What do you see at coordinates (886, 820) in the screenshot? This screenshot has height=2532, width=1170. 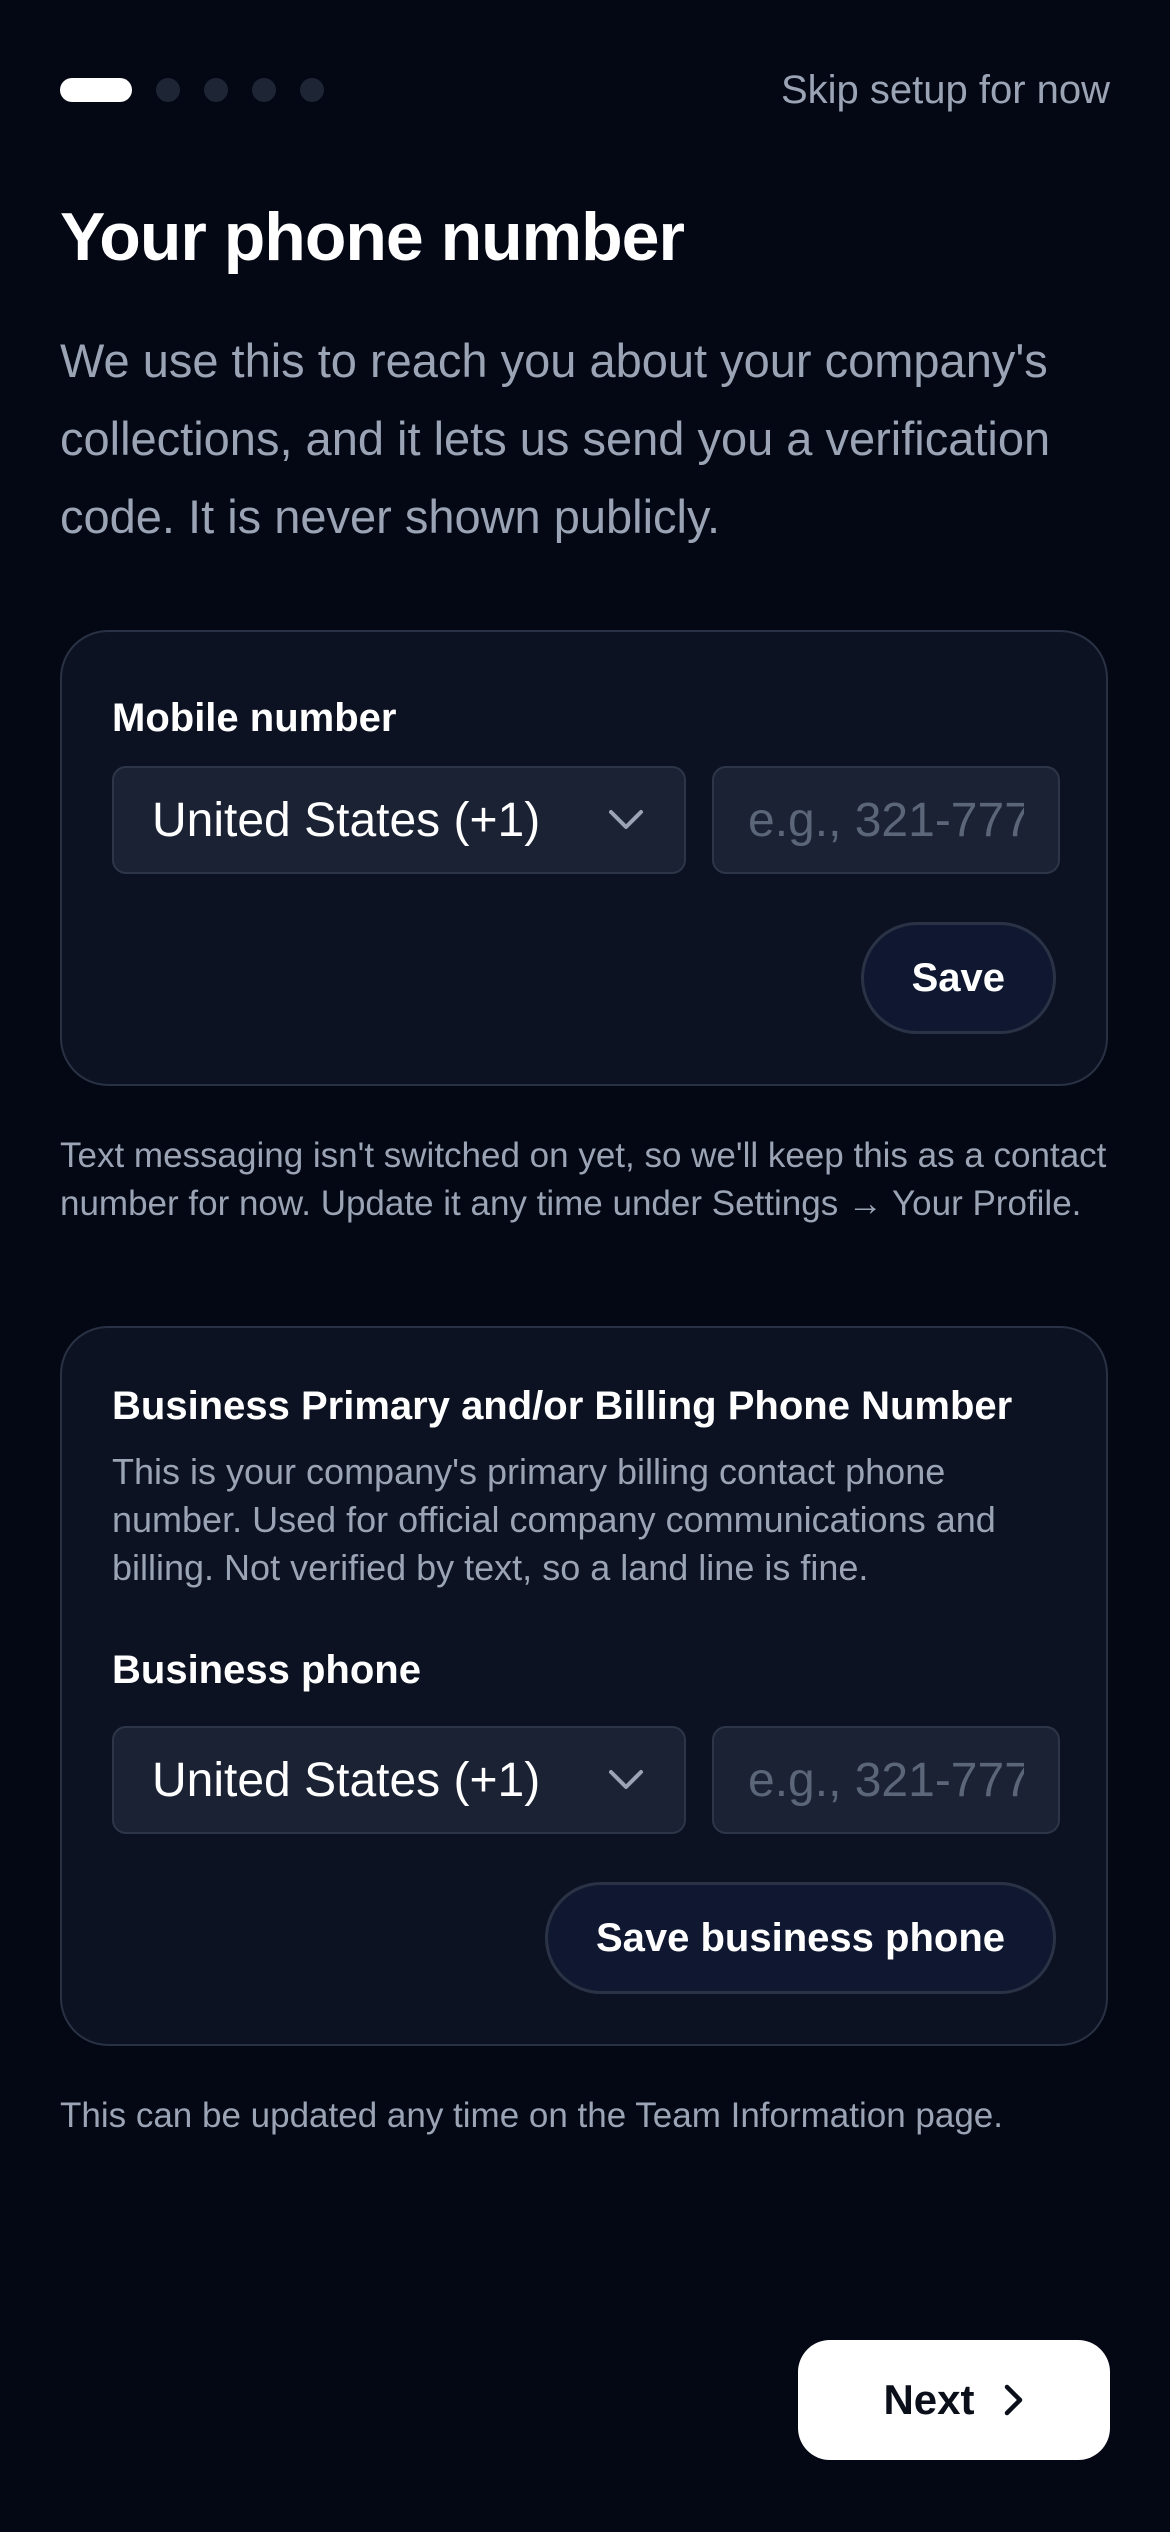 I see `mobile-number-input` at bounding box center [886, 820].